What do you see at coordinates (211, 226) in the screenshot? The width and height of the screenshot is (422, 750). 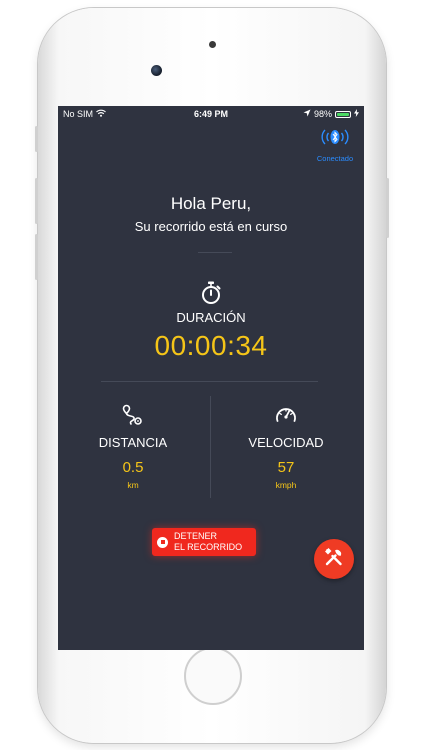 I see `trip-status-text: Su recorrido está en curso` at bounding box center [211, 226].